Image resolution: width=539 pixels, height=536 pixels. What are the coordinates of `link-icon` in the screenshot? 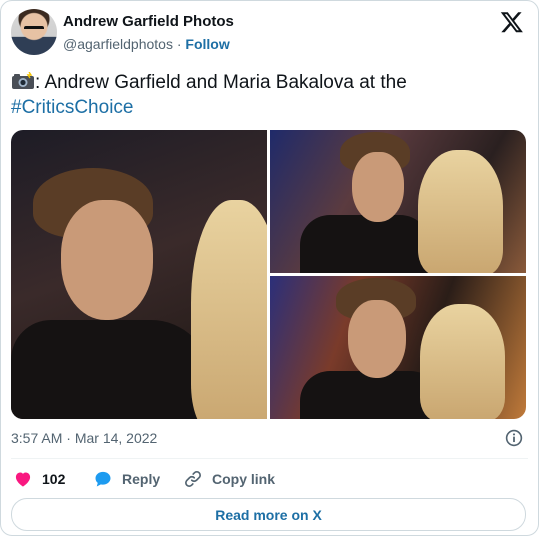 It's located at (193, 479).